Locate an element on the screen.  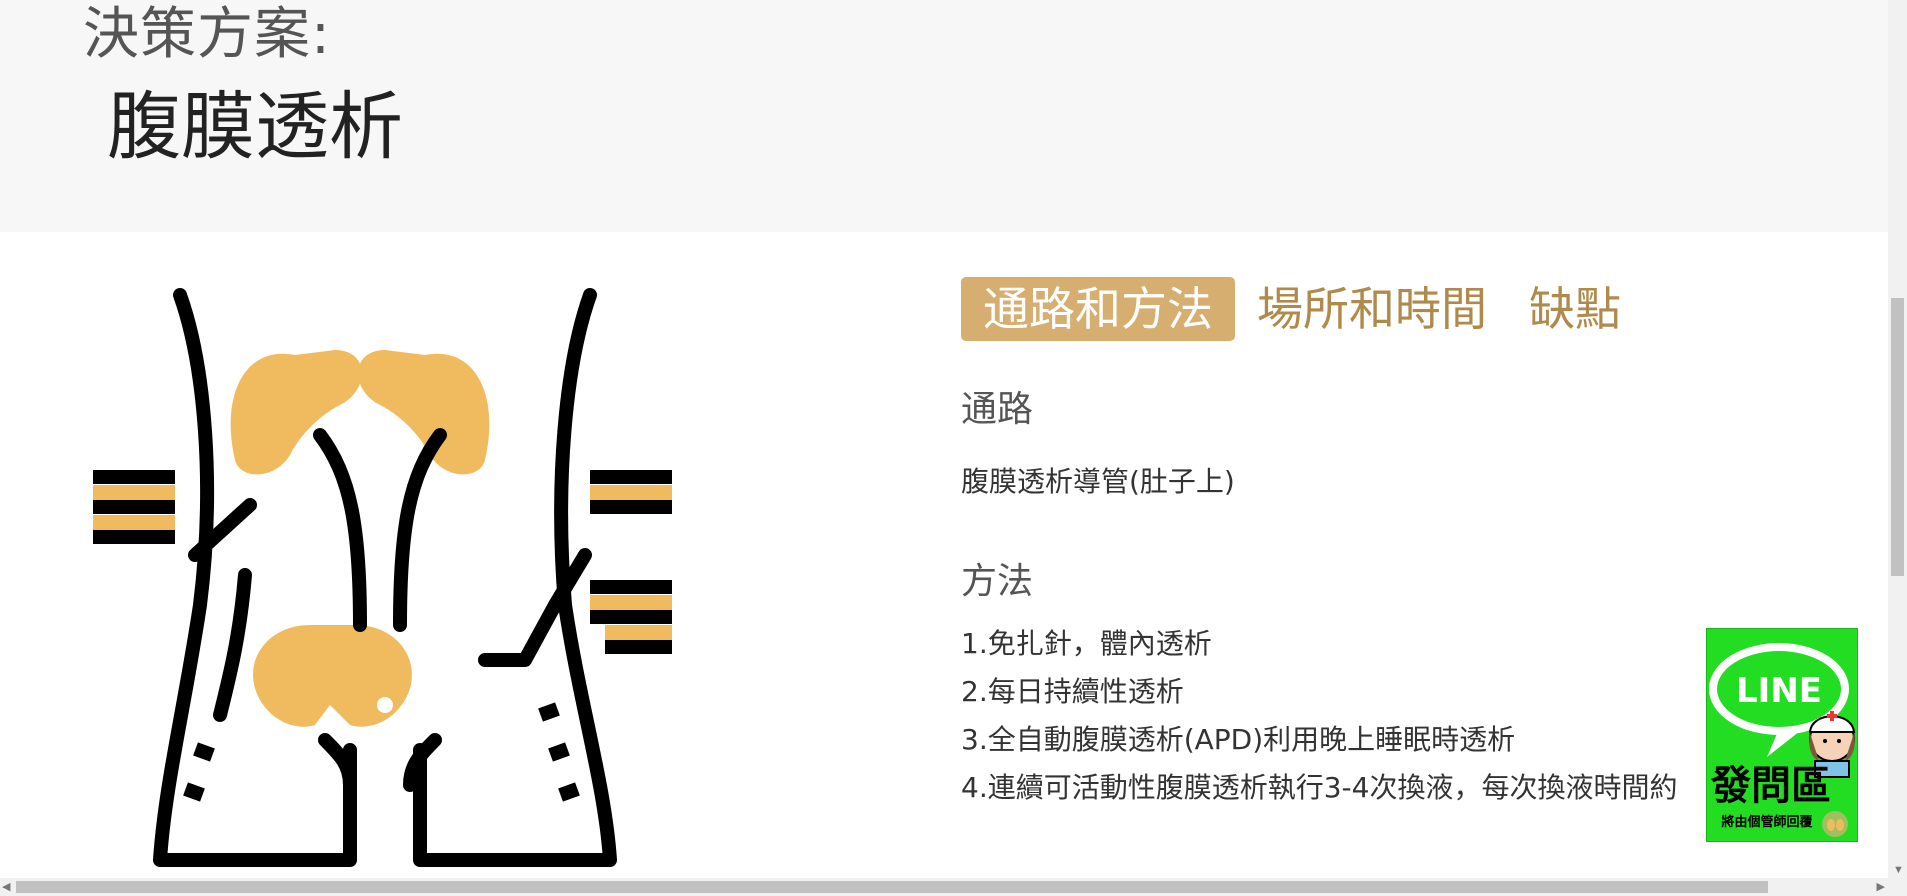
list-item: 2.每日持續性透析 is located at coordinates (1072, 691).